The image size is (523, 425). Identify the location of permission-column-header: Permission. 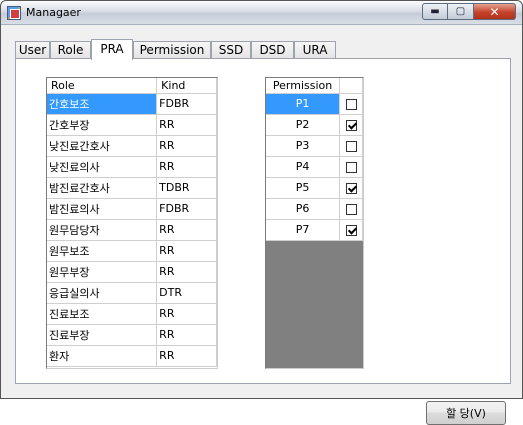
(303, 86).